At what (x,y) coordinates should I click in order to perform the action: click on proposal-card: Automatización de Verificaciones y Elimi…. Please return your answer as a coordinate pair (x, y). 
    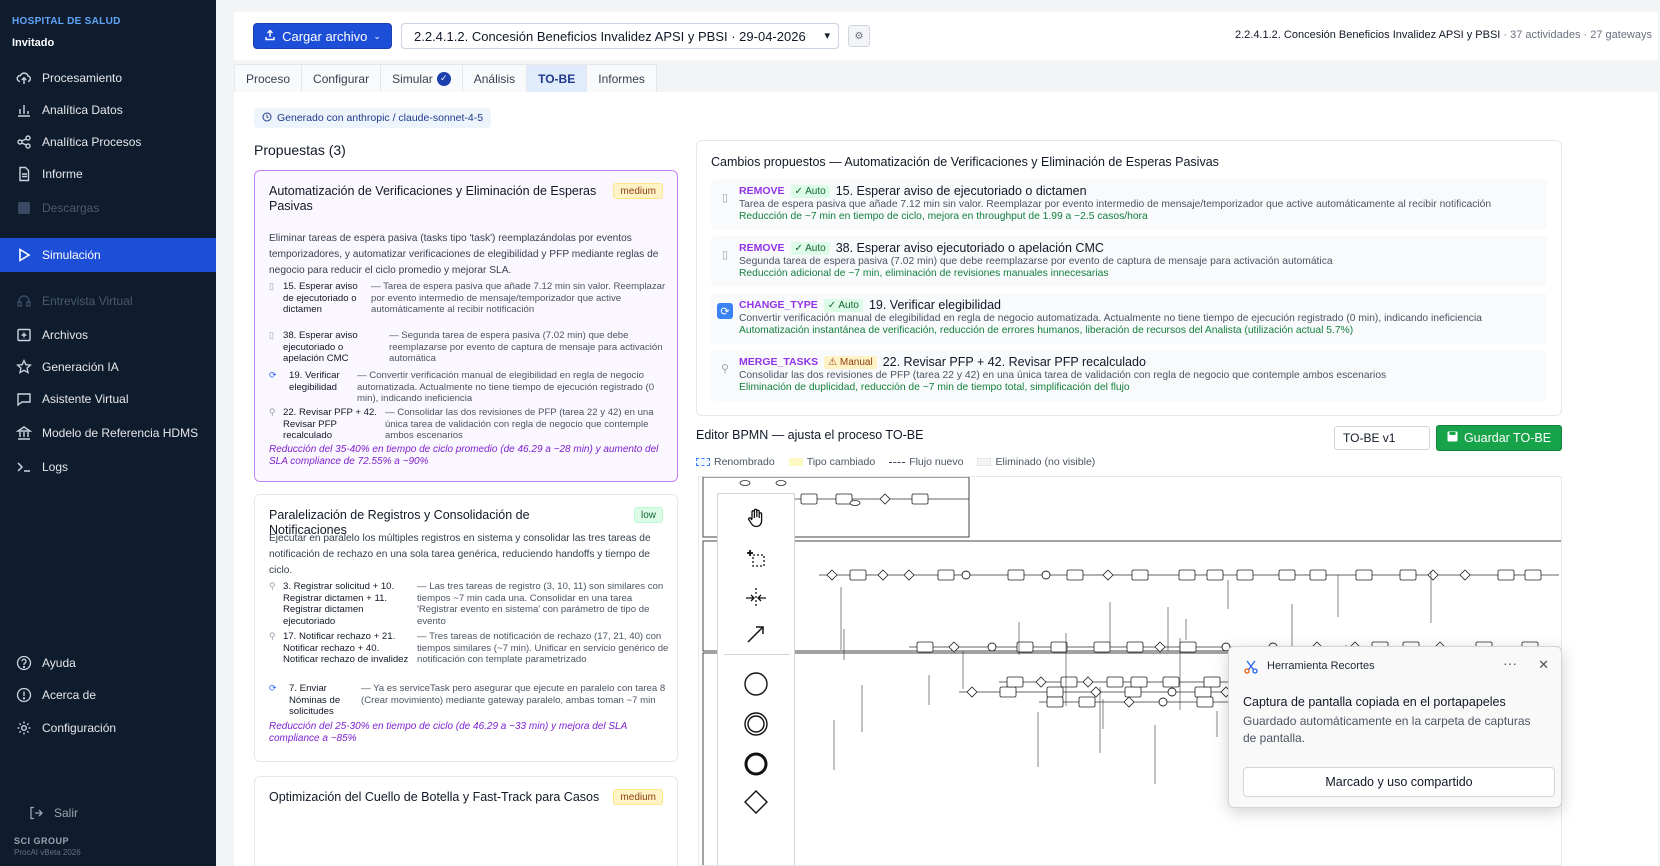
    Looking at the image, I should click on (466, 326).